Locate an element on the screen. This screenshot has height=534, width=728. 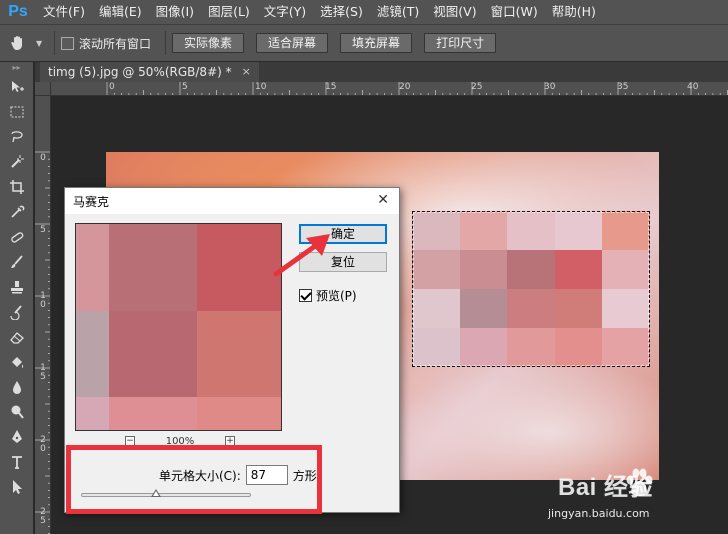
marquee-tool-icon is located at coordinates (17, 111).